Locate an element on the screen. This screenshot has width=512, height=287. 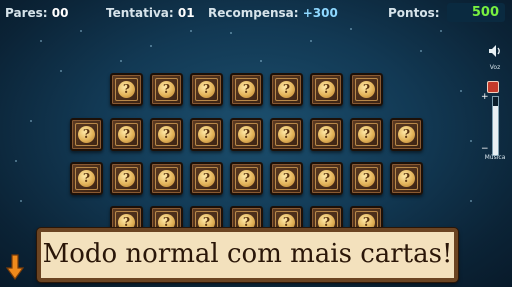
music-volume-slider is located at coordinates (495, 126).